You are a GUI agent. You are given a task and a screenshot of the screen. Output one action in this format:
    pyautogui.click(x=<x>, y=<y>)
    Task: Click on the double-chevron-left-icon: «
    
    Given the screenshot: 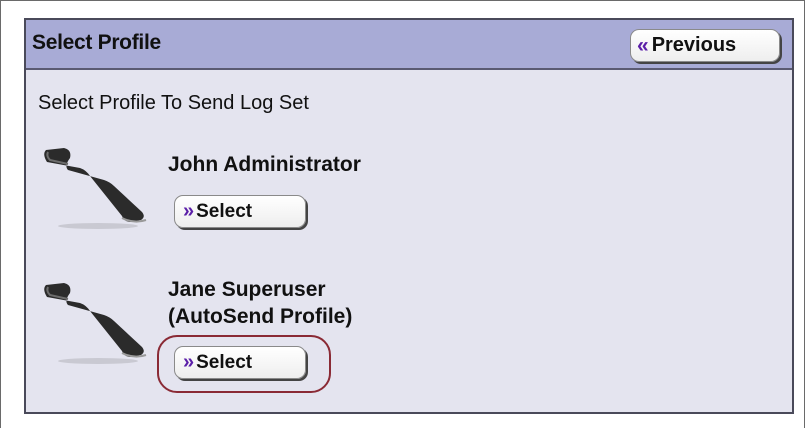 What is the action you would take?
    pyautogui.click(x=643, y=45)
    